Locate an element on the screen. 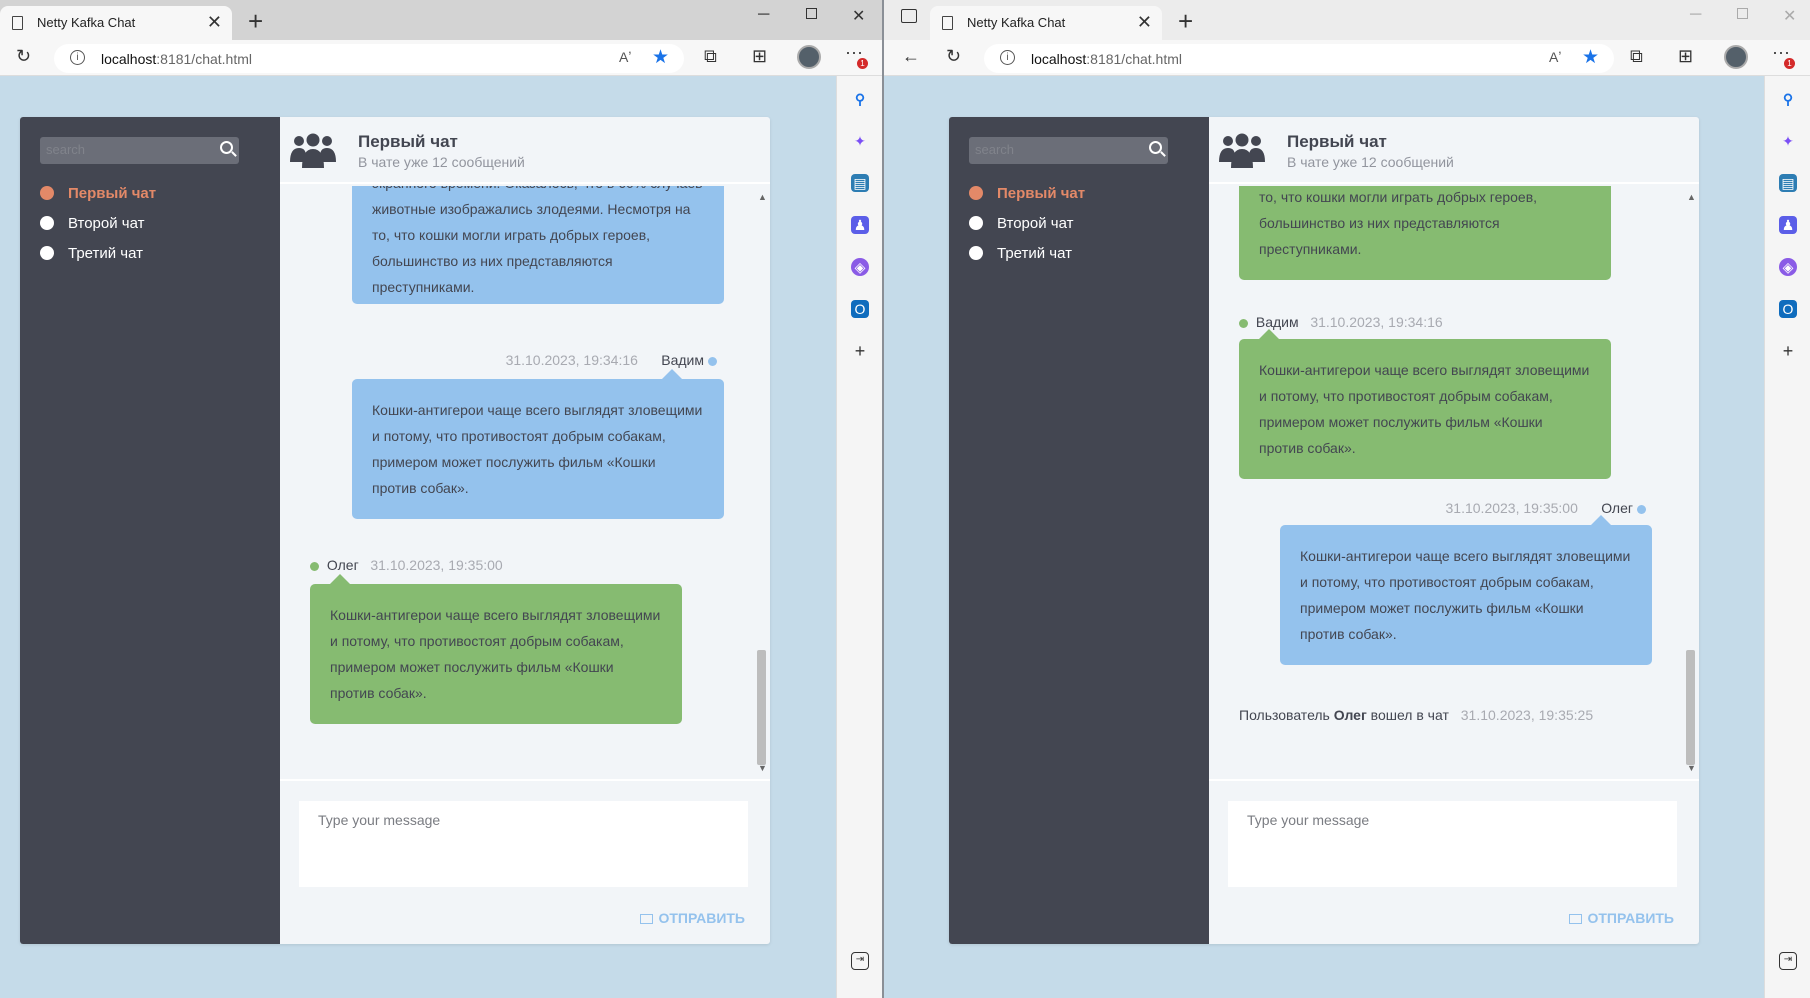 This screenshot has width=1810, height=998. bubble-tail is located at coordinates (1601, 515).